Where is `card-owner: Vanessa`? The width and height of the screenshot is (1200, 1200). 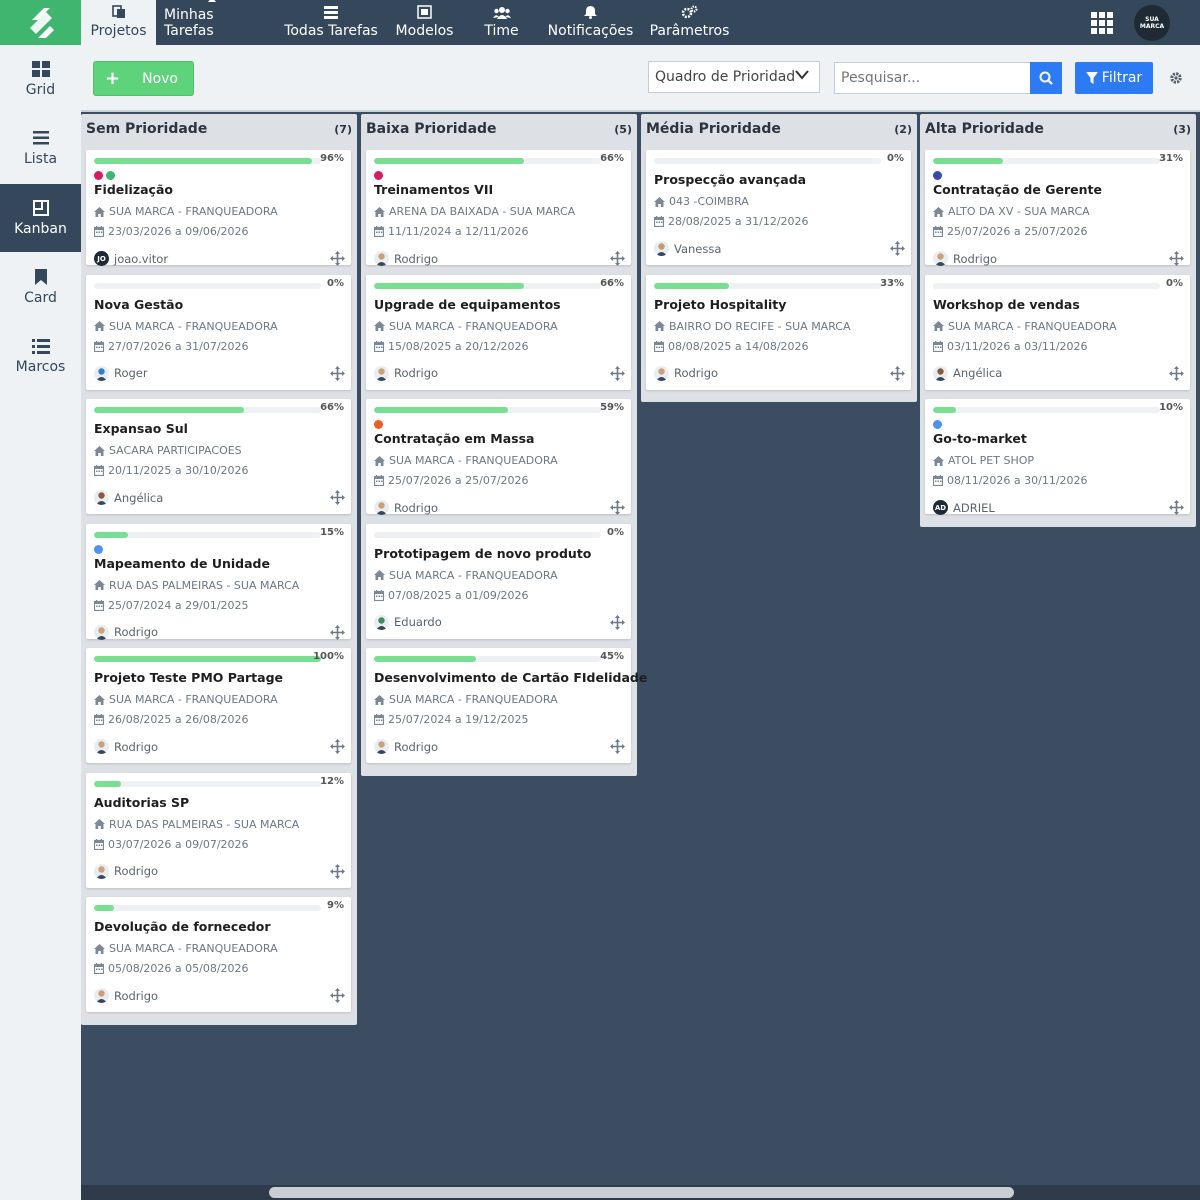 card-owner: Vanessa is located at coordinates (687, 248).